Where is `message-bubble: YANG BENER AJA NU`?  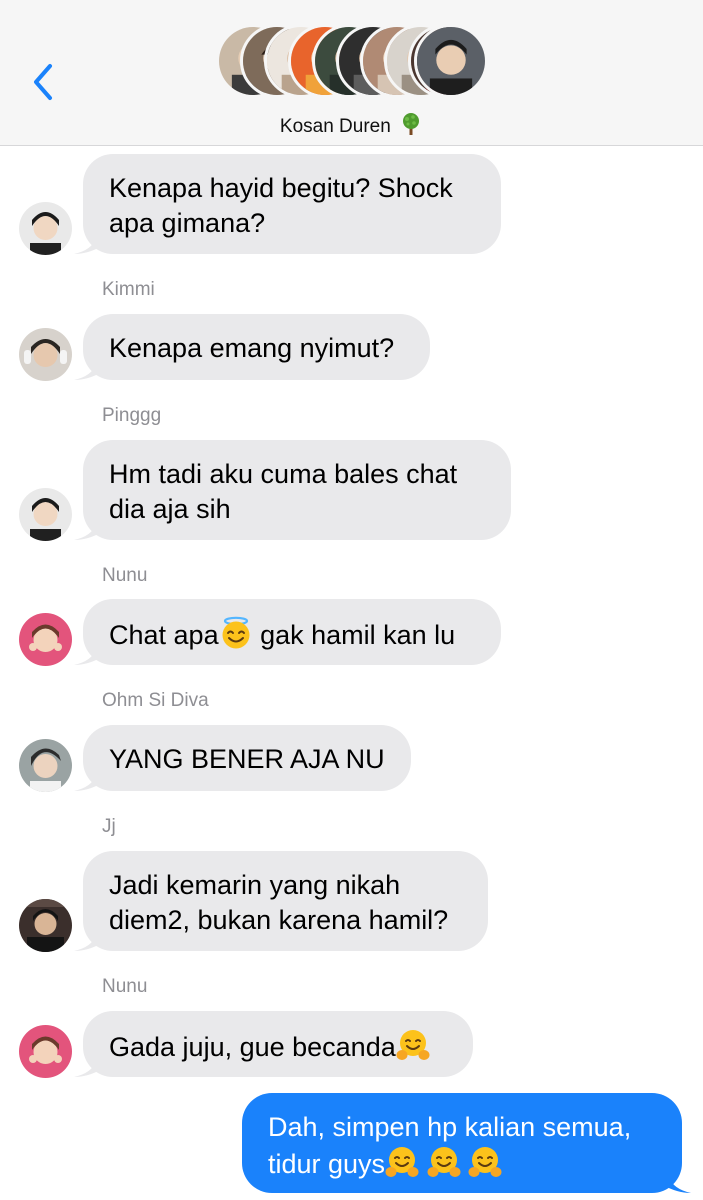
message-bubble: YANG BENER AJA NU is located at coordinates (242, 758).